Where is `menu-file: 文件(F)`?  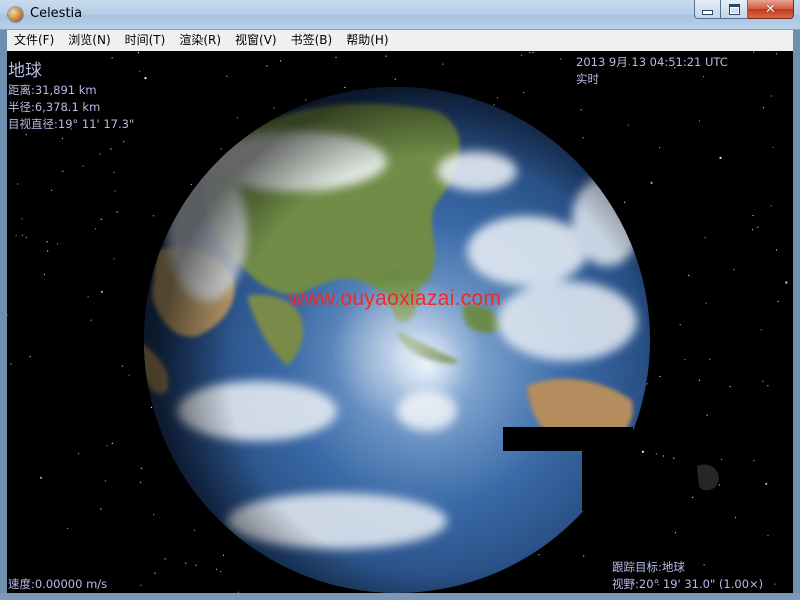
menu-file: 文件(F) is located at coordinates (34, 40).